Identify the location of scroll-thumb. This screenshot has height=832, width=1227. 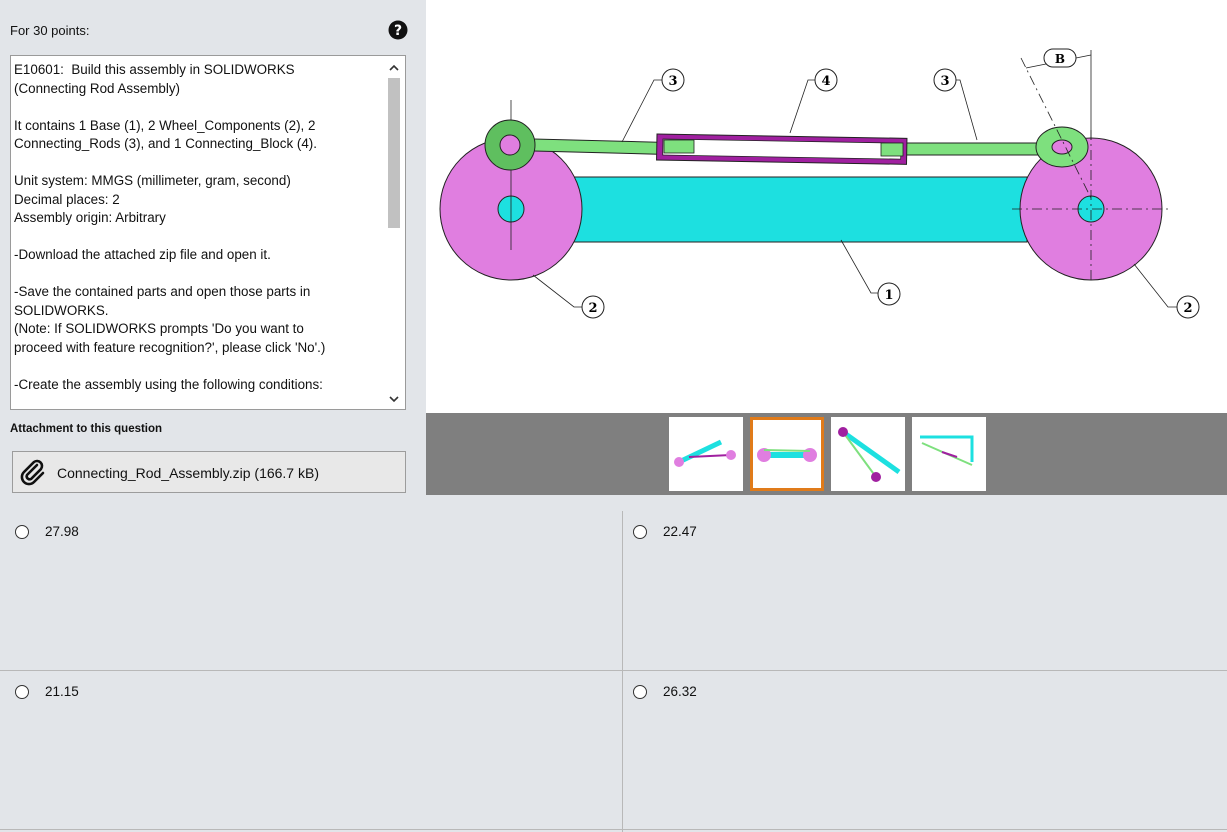
(394, 153).